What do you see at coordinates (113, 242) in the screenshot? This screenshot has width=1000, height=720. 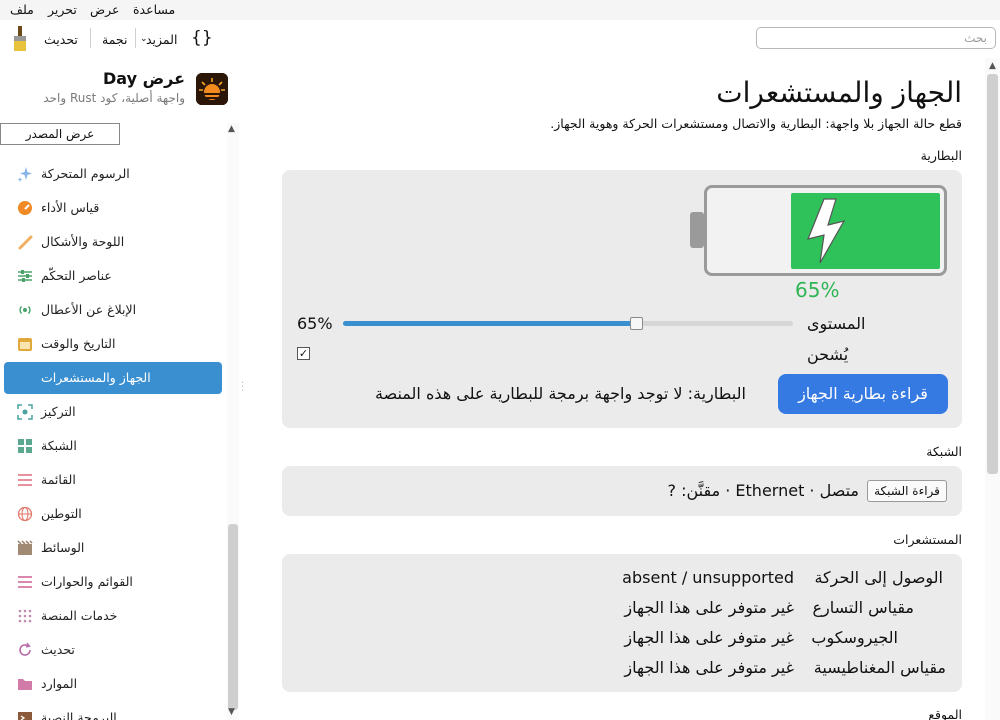 I see `sidebar-item-canvas: اللوحة والأشكال` at bounding box center [113, 242].